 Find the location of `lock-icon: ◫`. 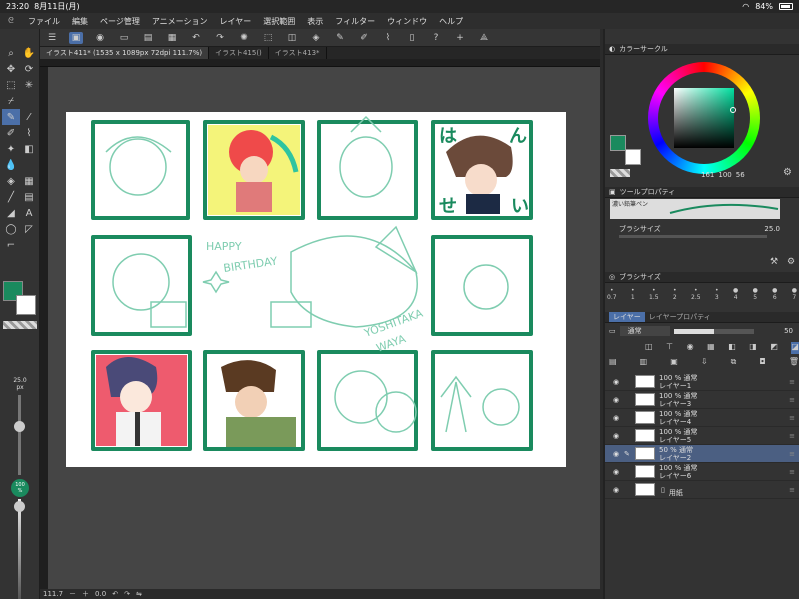

lock-icon: ◫ is located at coordinates (649, 348).